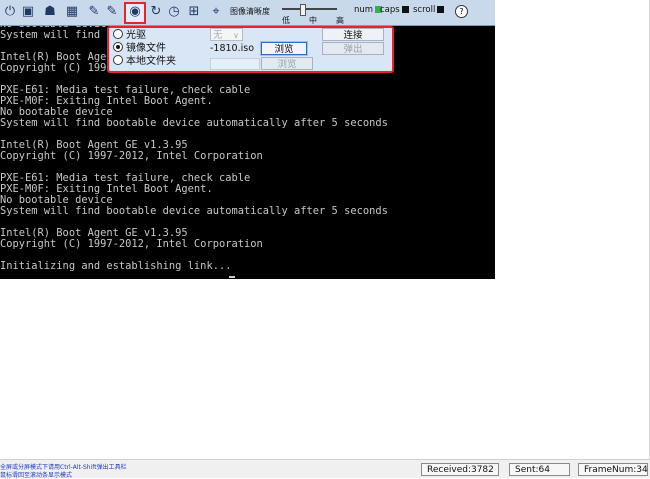 Image resolution: width=650 pixels, height=479 pixels. Describe the element at coordinates (174, 12) in the screenshot. I see `clock-icon: ◷` at that location.